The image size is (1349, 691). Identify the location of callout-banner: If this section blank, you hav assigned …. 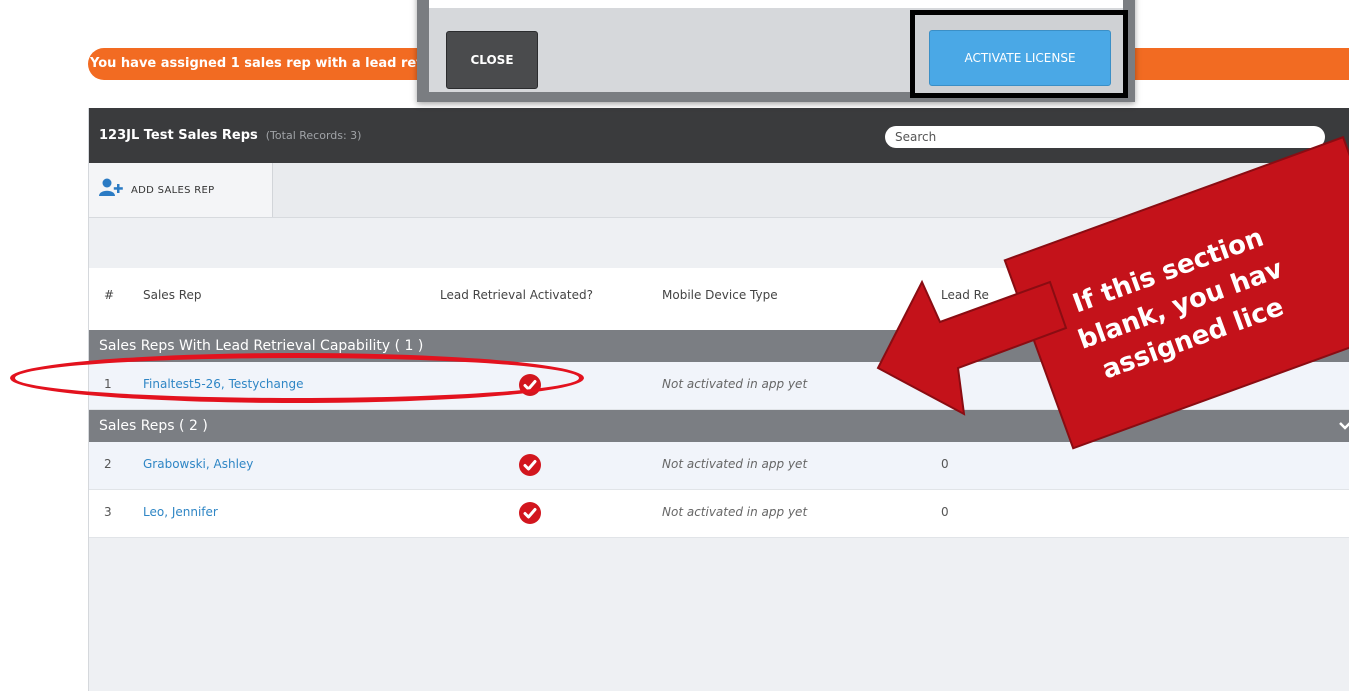
(1176, 292).